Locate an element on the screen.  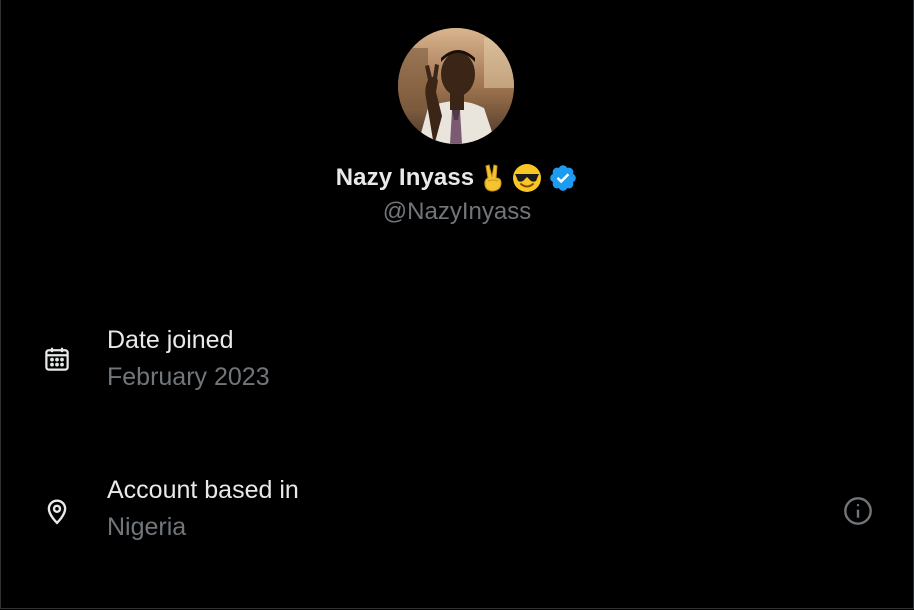
victory-hand-icon is located at coordinates (493, 178).